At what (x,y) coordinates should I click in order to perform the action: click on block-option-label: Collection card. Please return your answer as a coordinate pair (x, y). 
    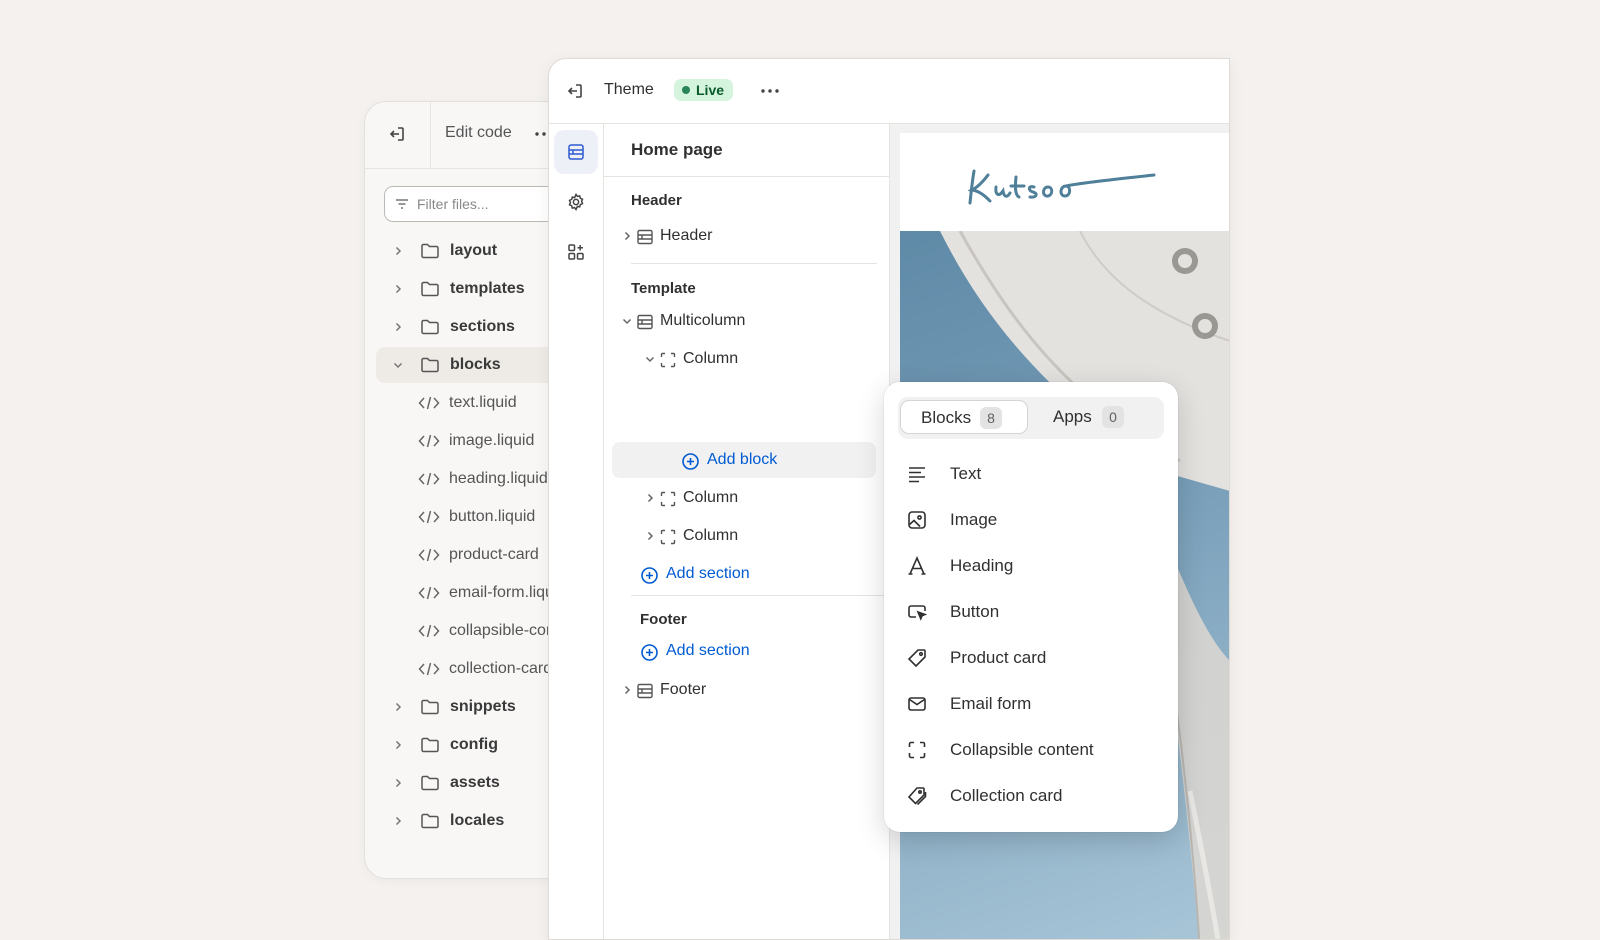
    Looking at the image, I should click on (1006, 795).